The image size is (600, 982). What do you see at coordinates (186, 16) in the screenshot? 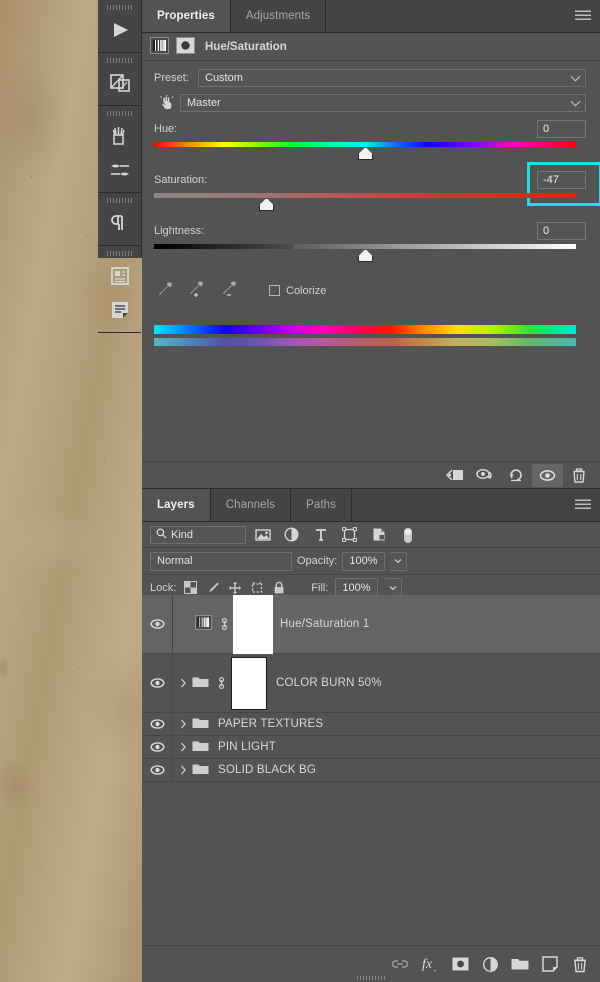
I see `tab-properties: Properties` at bounding box center [186, 16].